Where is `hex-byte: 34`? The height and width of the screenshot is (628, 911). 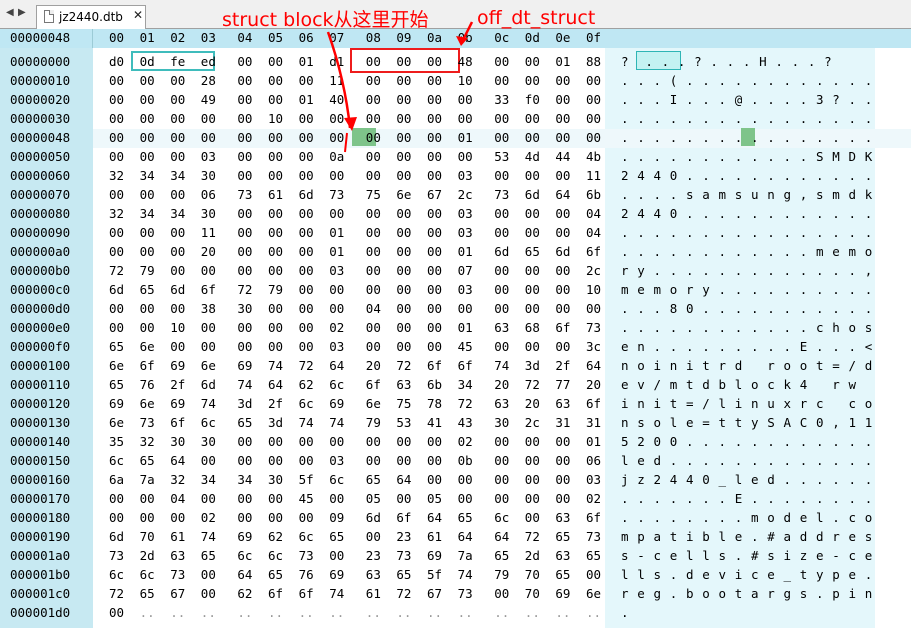 hex-byte: 34 is located at coordinates (177, 214).